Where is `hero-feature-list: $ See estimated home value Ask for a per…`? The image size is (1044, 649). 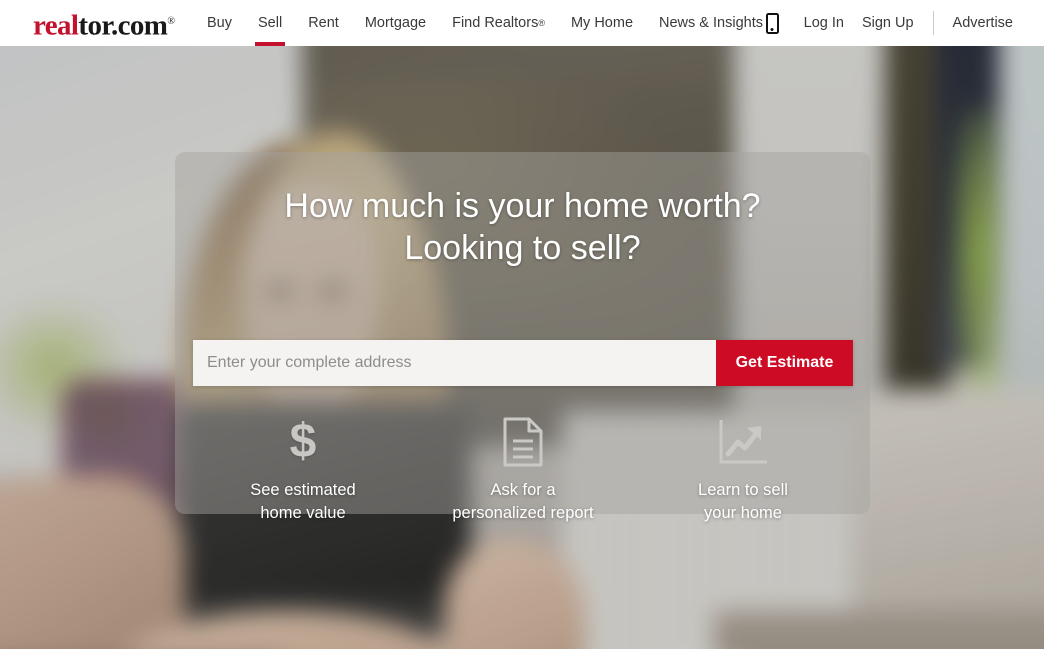 hero-feature-list: $ See estimated home value Ask for a per… is located at coordinates (523, 470).